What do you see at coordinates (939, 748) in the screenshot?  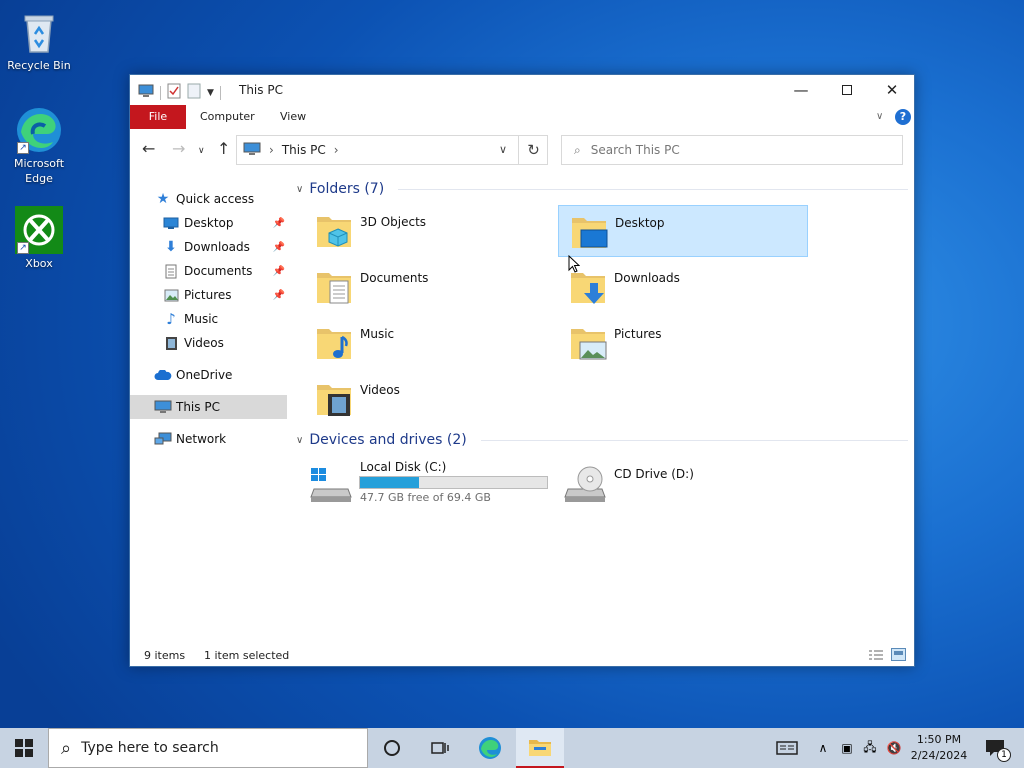 I see `clock: 1:50 PM 2/24/2024` at bounding box center [939, 748].